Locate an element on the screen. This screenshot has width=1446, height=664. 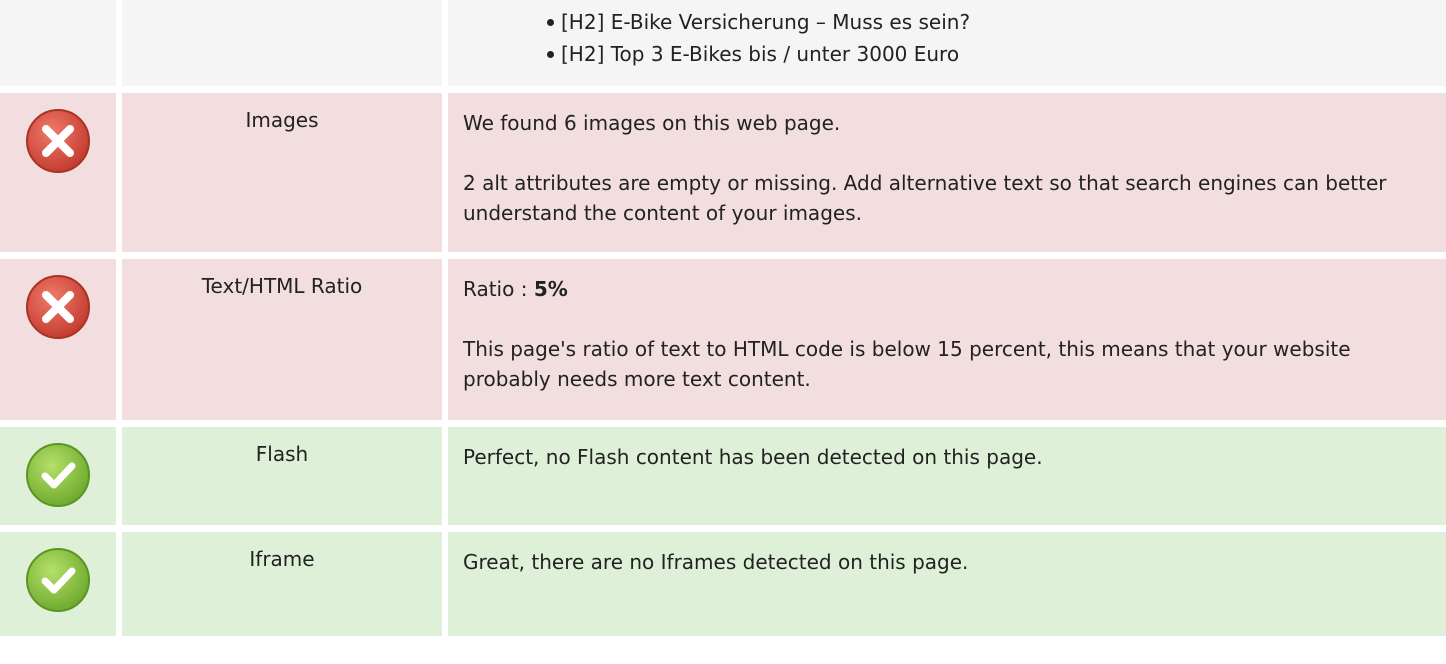
images-status-cell is located at coordinates (58, 172).